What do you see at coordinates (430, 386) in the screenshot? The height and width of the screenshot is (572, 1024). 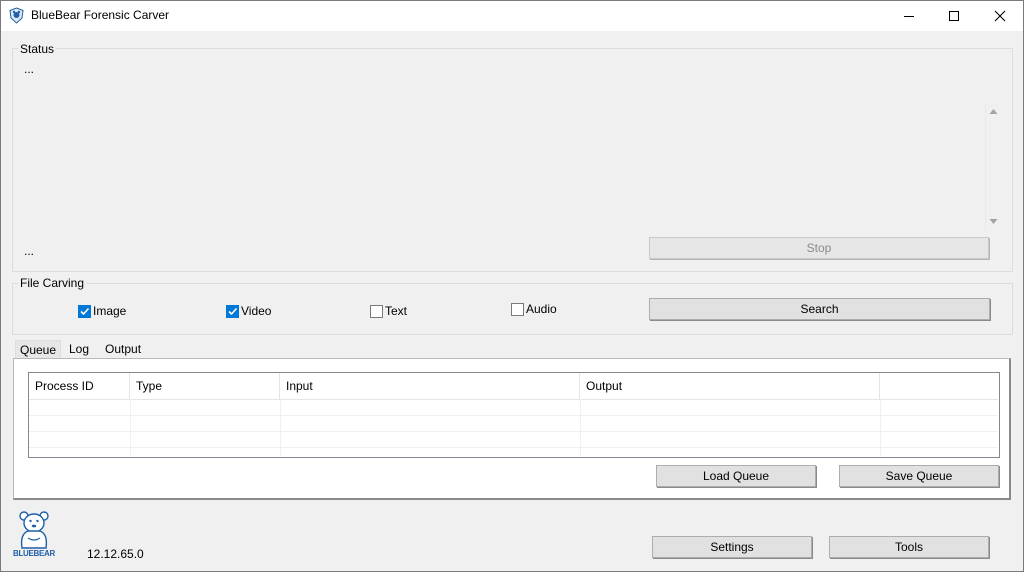 I see `column-header-input: Input` at bounding box center [430, 386].